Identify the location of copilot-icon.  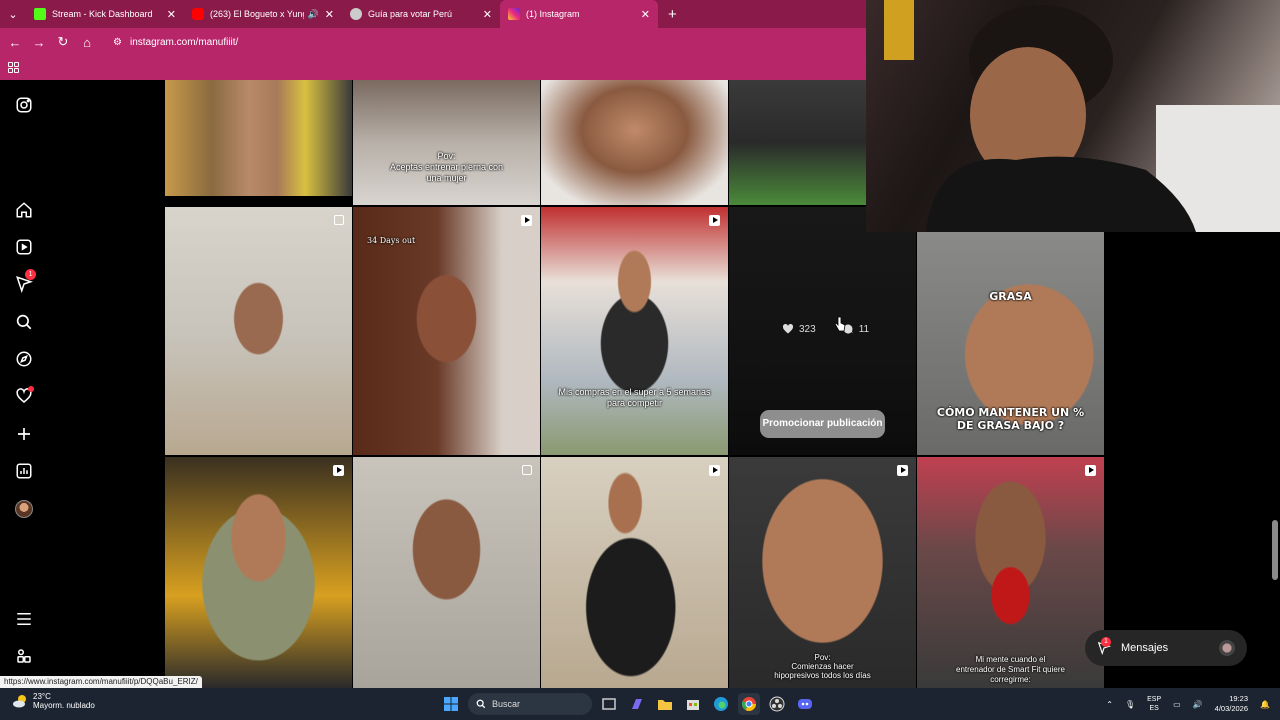
(637, 704).